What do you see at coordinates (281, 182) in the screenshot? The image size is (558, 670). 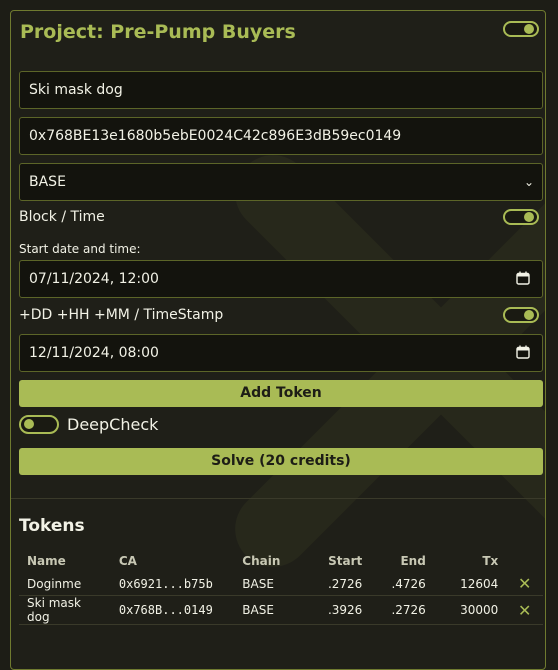 I see `chain-select: BASE ⌄` at bounding box center [281, 182].